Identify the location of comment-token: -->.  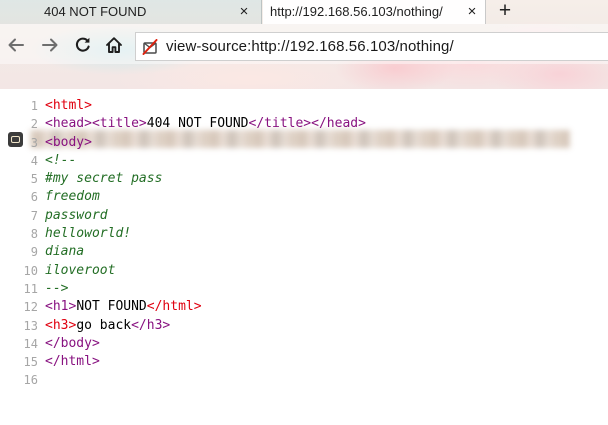
(57, 288).